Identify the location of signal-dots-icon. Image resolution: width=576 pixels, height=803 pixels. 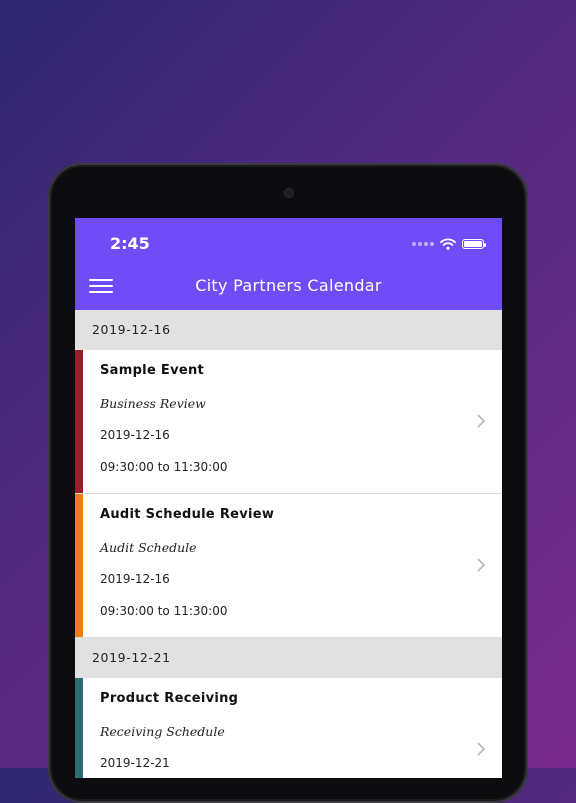
(423, 244).